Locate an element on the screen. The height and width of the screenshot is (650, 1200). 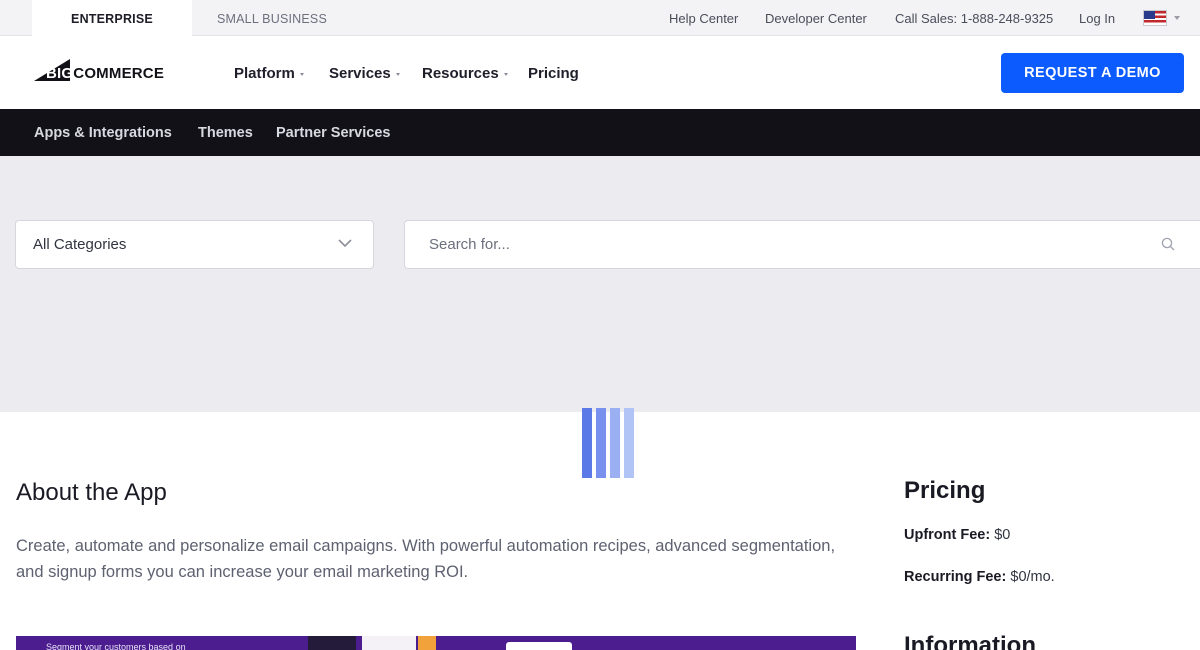
recurring-fee-value: $0/mo. is located at coordinates (1032, 577).